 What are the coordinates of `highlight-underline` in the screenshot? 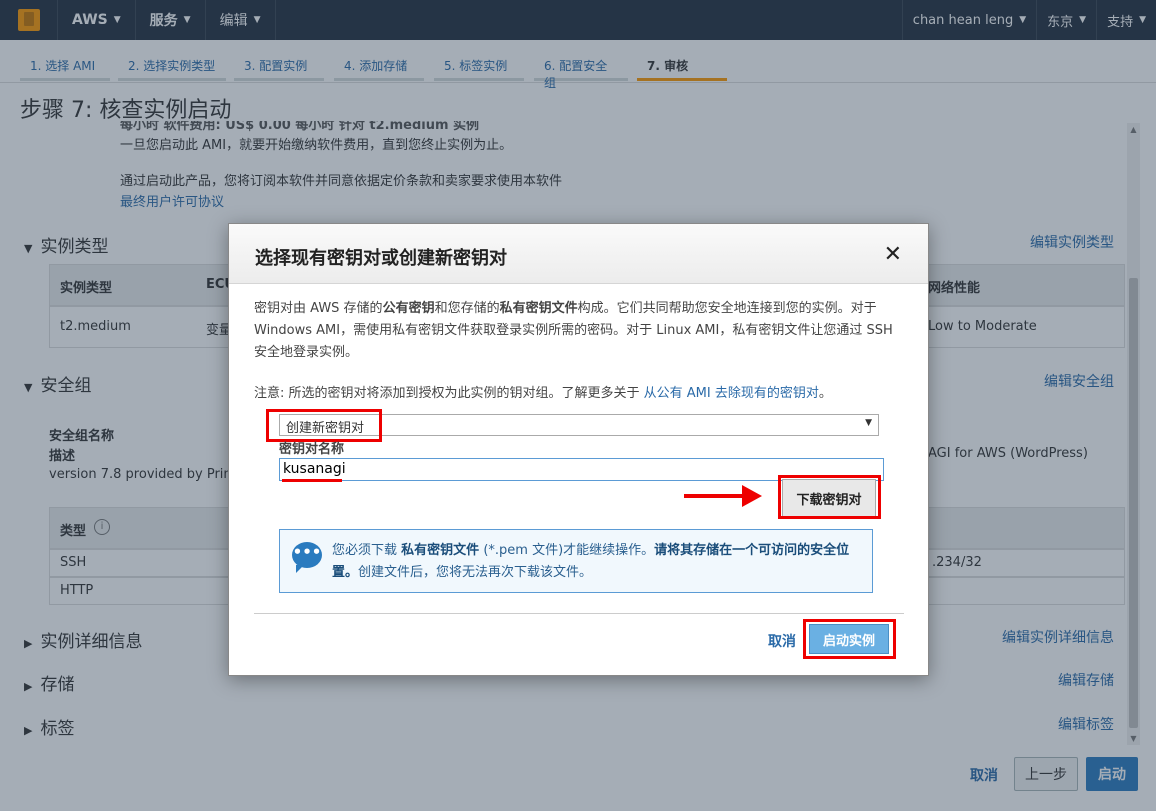 It's located at (312, 480).